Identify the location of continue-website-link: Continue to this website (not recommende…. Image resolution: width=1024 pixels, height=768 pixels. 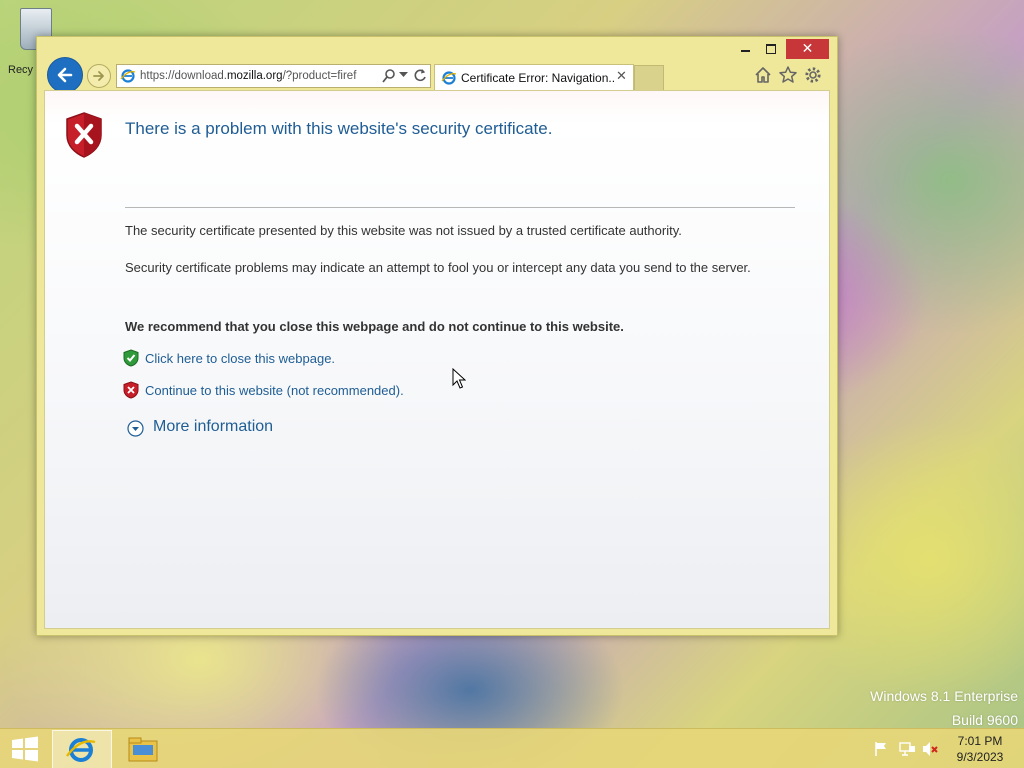
(274, 391).